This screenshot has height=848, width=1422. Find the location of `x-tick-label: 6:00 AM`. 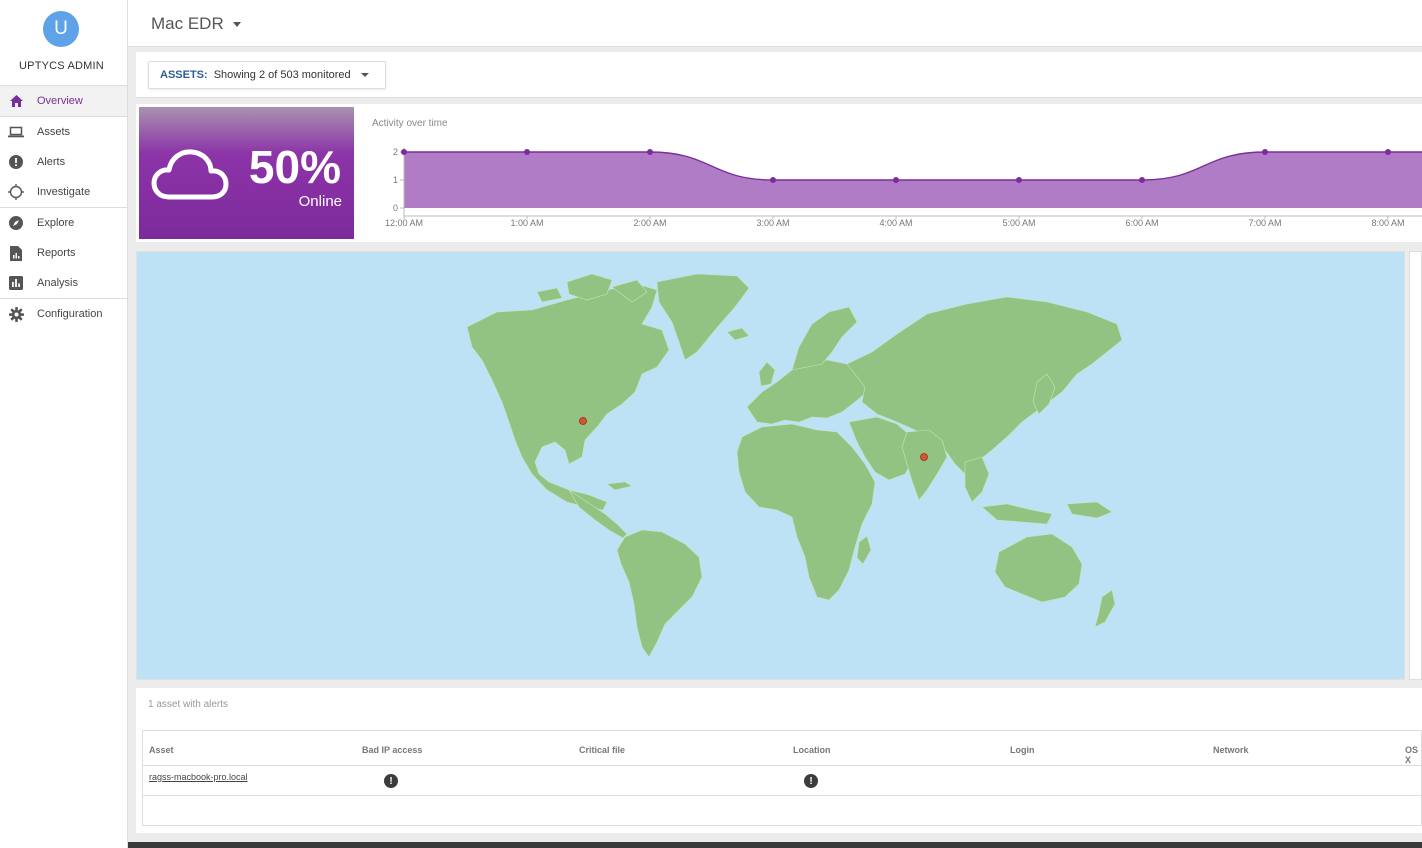

x-tick-label: 6:00 AM is located at coordinates (1141, 223).